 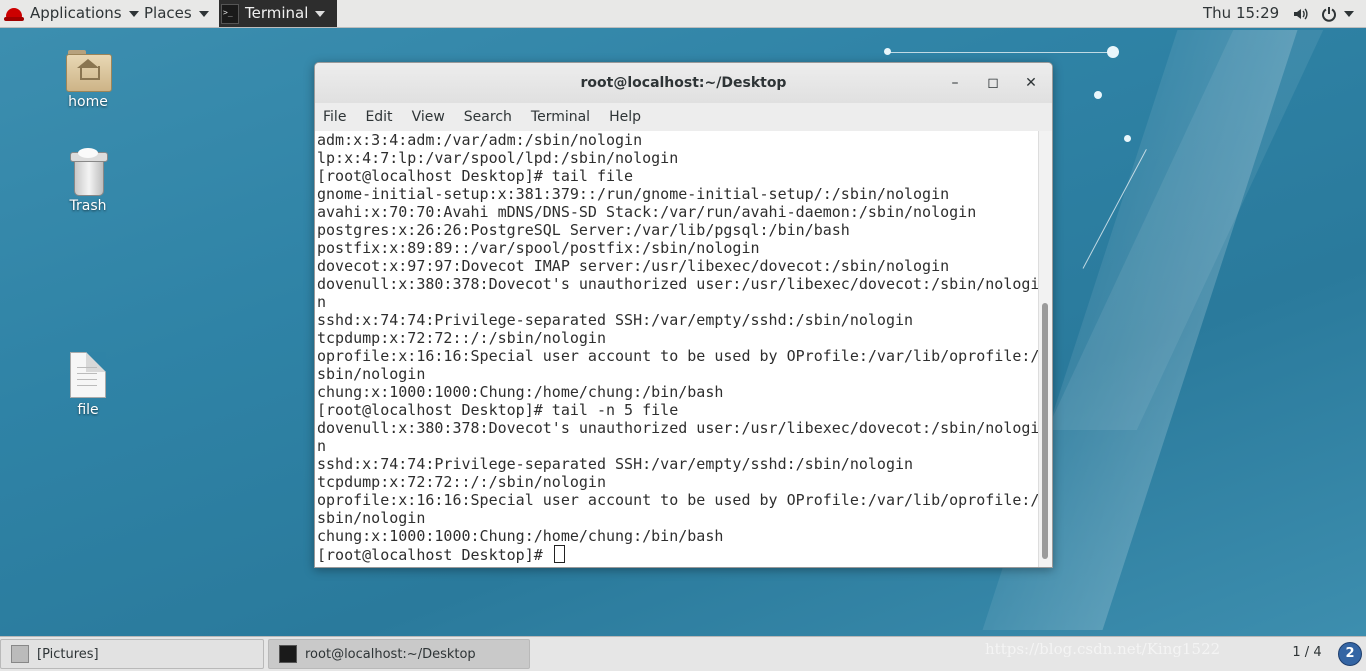 What do you see at coordinates (683, 117) in the screenshot?
I see `menu-bar: File Edit View Search Terminal Help` at bounding box center [683, 117].